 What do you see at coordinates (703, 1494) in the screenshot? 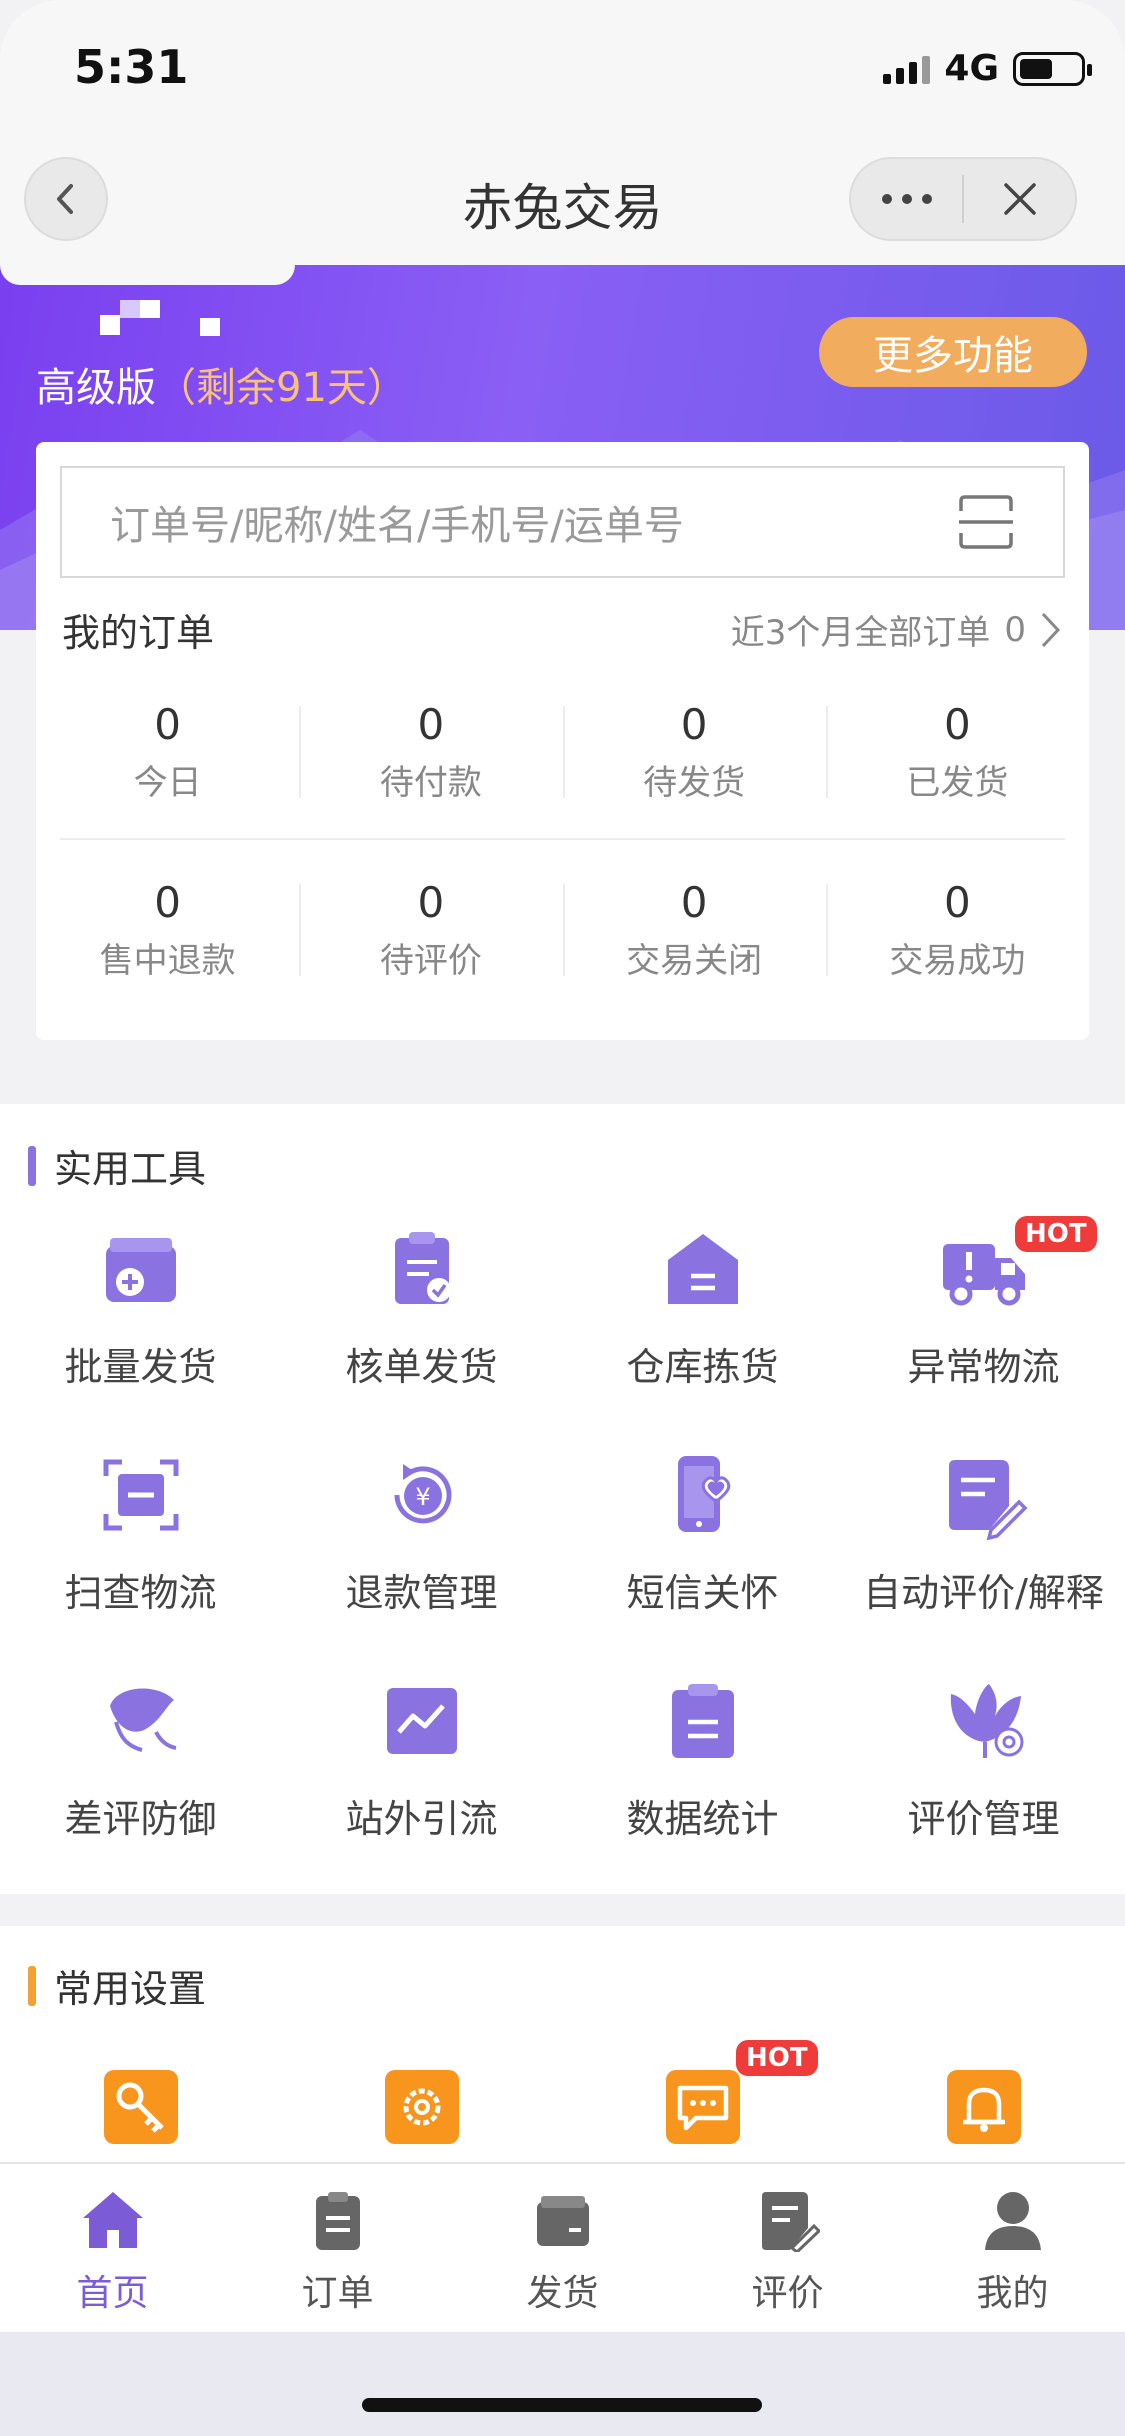
I see `phone-heart-icon` at bounding box center [703, 1494].